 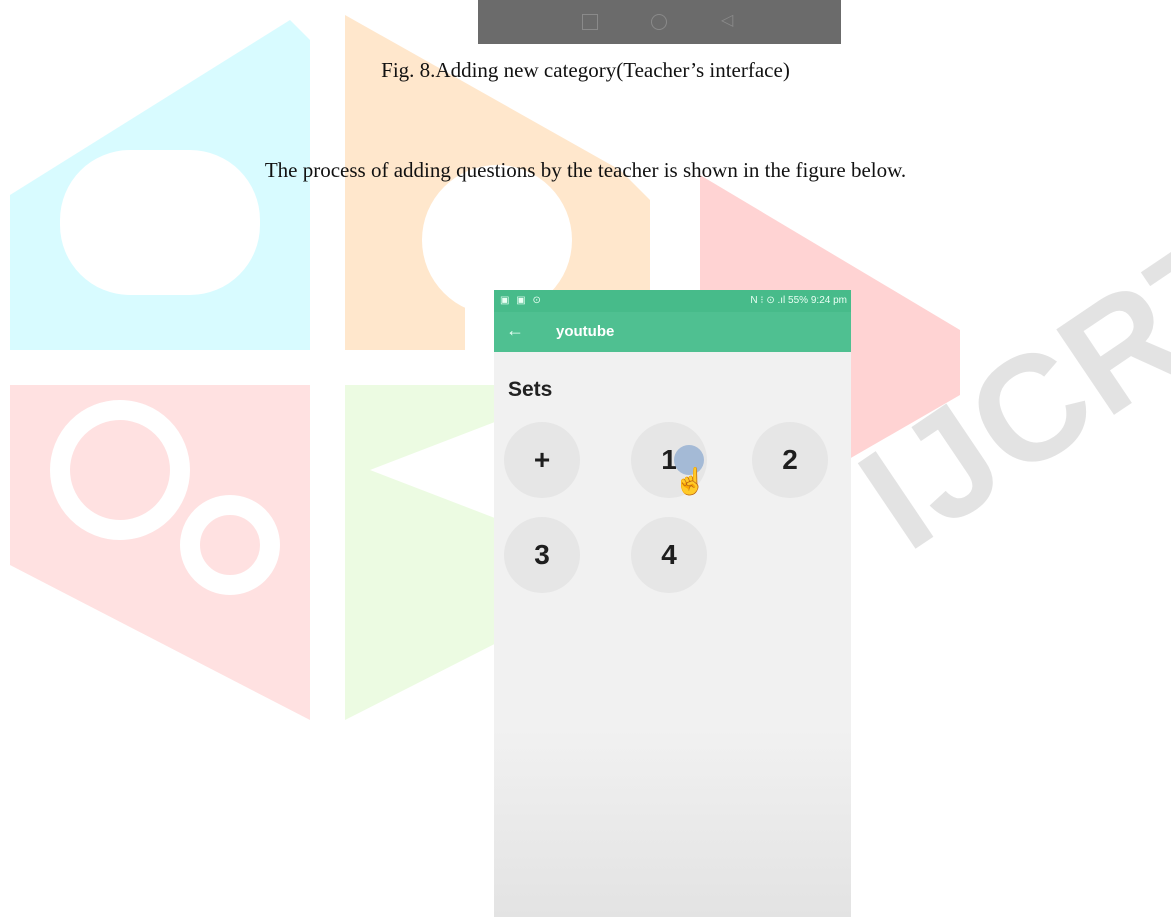 I want to click on home-icon, so click(x=659, y=22).